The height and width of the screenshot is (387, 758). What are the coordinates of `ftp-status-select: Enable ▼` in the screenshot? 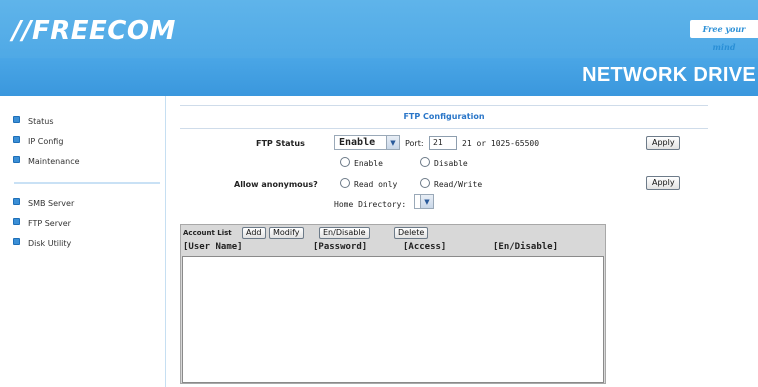 It's located at (367, 142).